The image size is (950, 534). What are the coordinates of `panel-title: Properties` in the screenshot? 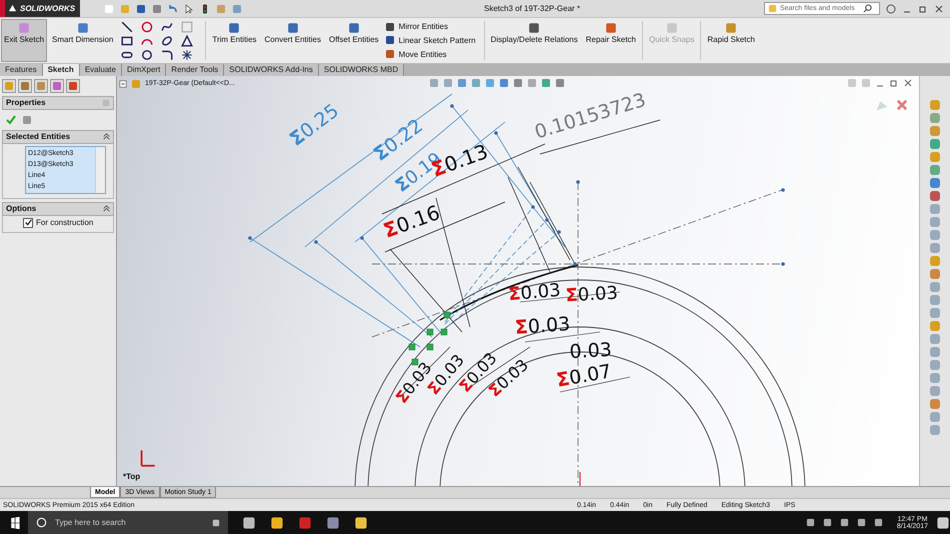 It's located at (26, 103).